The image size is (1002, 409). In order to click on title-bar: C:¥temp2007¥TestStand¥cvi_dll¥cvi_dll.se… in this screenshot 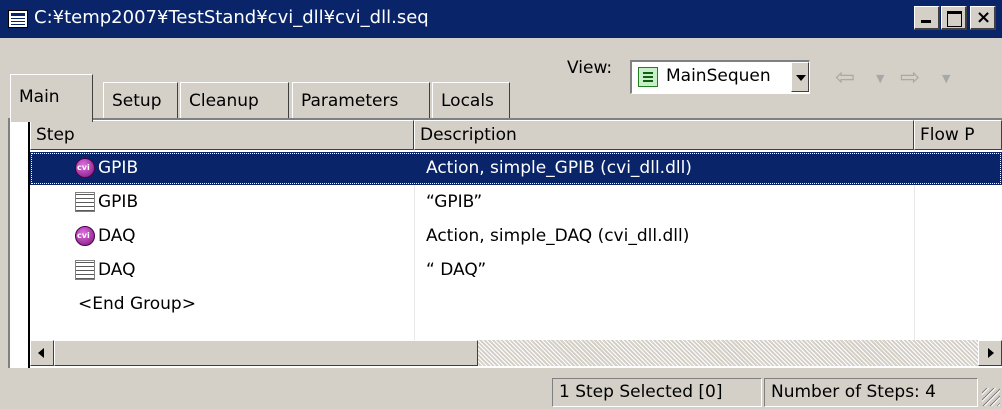, I will do `click(501, 19)`.